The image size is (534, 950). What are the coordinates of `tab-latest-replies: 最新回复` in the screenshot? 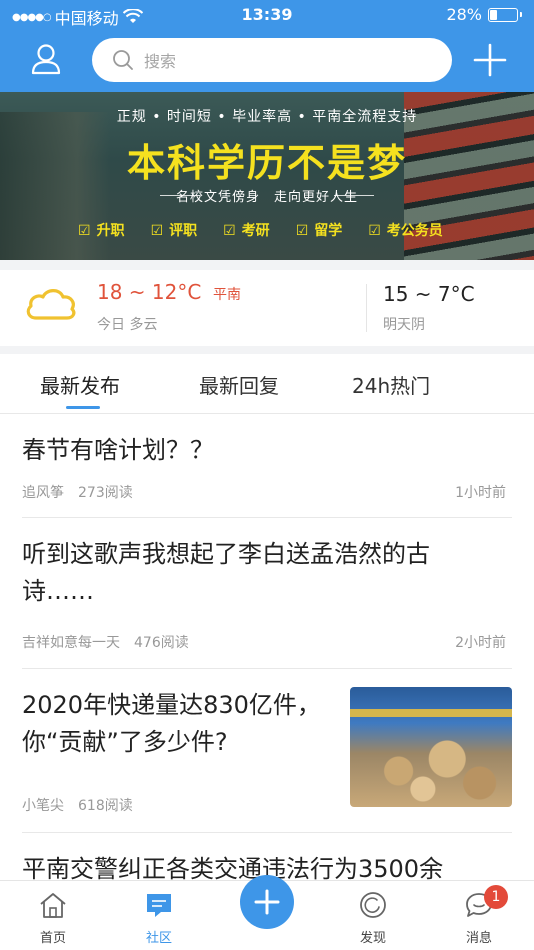 It's located at (239, 384).